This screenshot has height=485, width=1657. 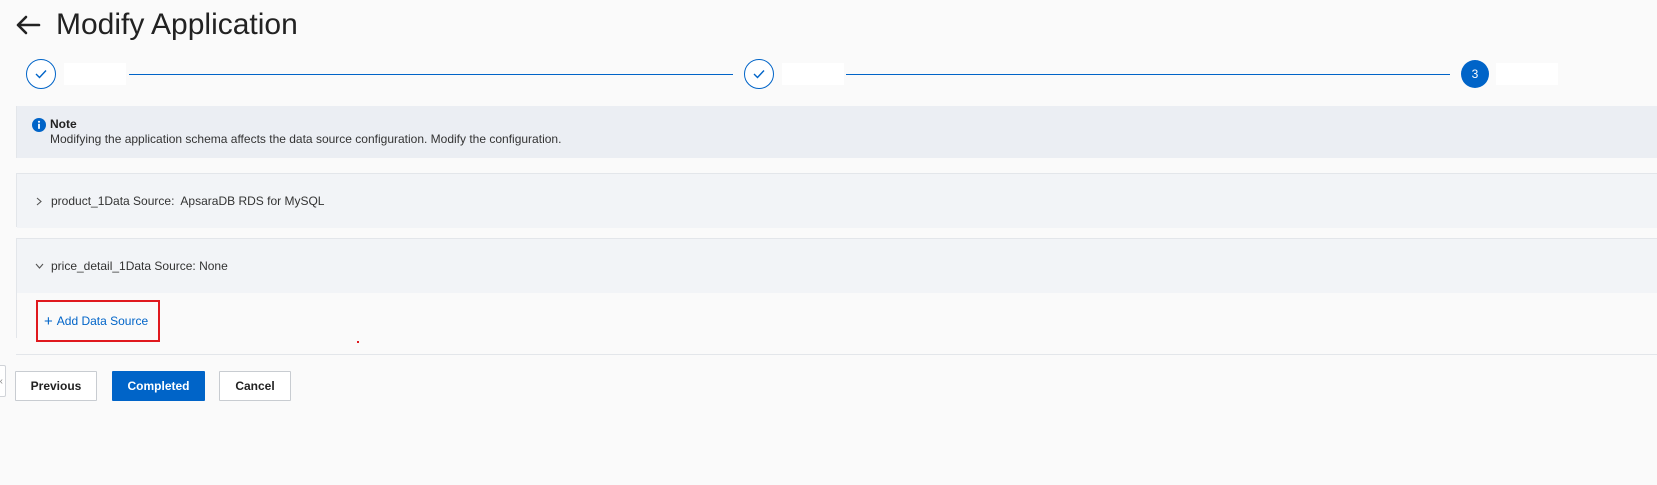 I want to click on step-3-label, so click(x=1527, y=74).